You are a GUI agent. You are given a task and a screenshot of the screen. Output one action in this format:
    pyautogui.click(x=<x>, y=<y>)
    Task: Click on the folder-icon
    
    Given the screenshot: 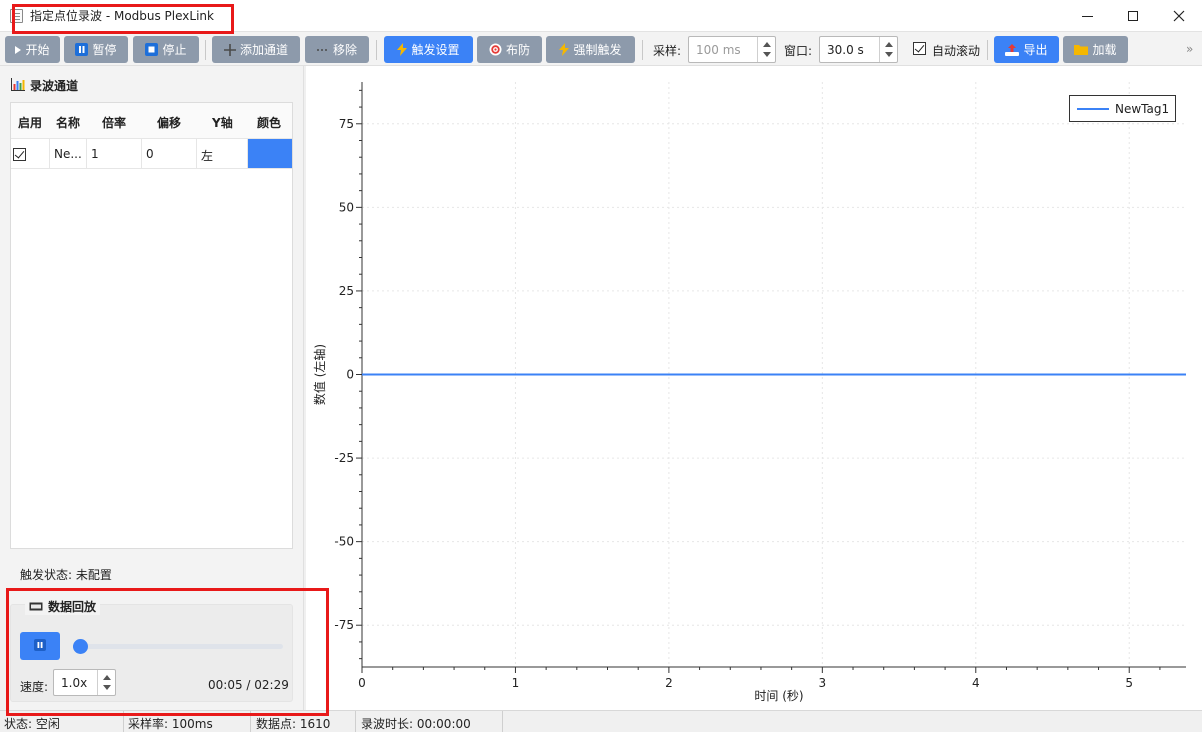 What is the action you would take?
    pyautogui.click(x=1081, y=49)
    